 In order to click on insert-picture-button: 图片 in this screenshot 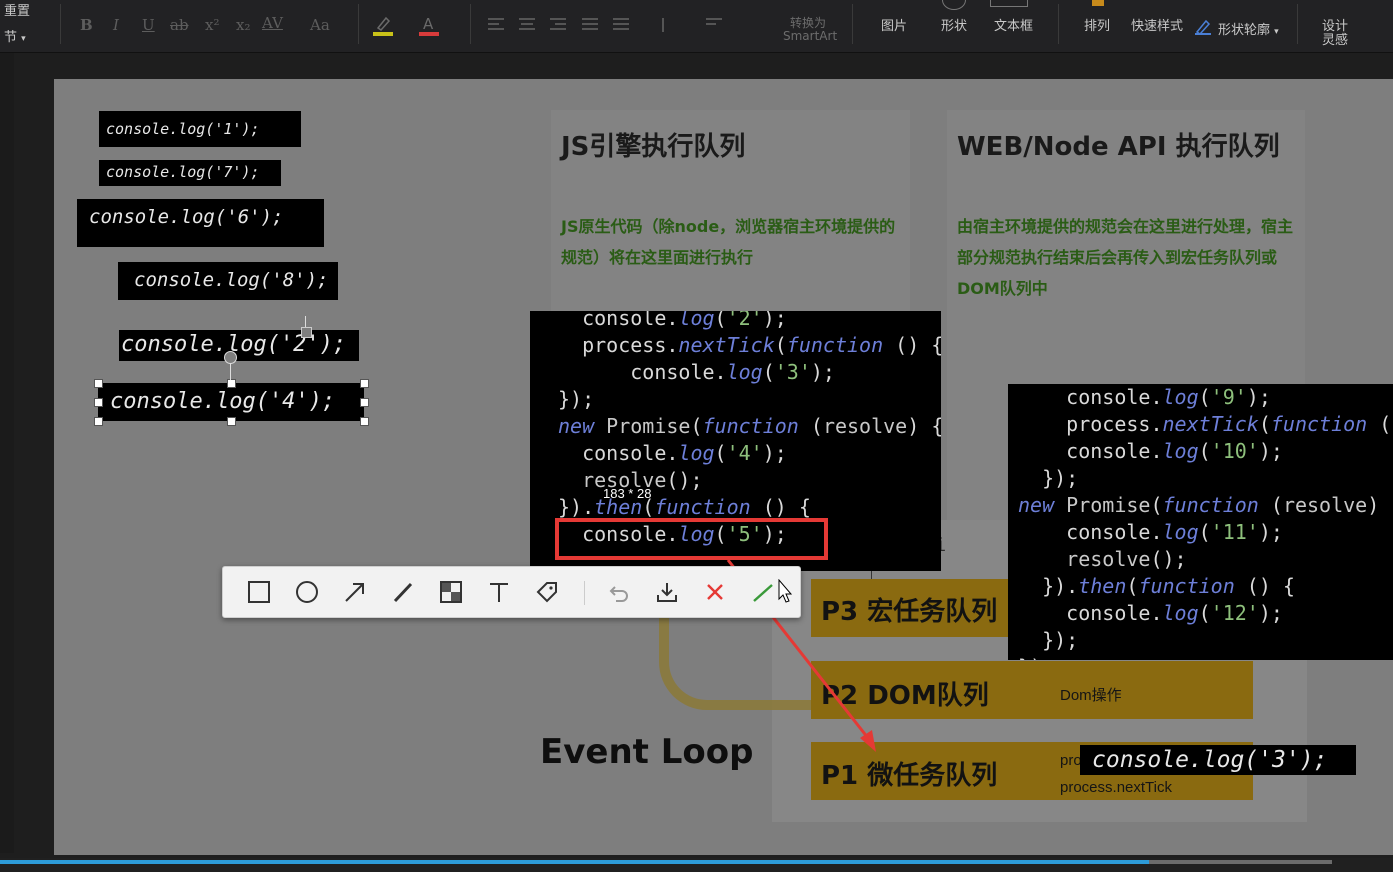, I will do `click(894, 24)`.